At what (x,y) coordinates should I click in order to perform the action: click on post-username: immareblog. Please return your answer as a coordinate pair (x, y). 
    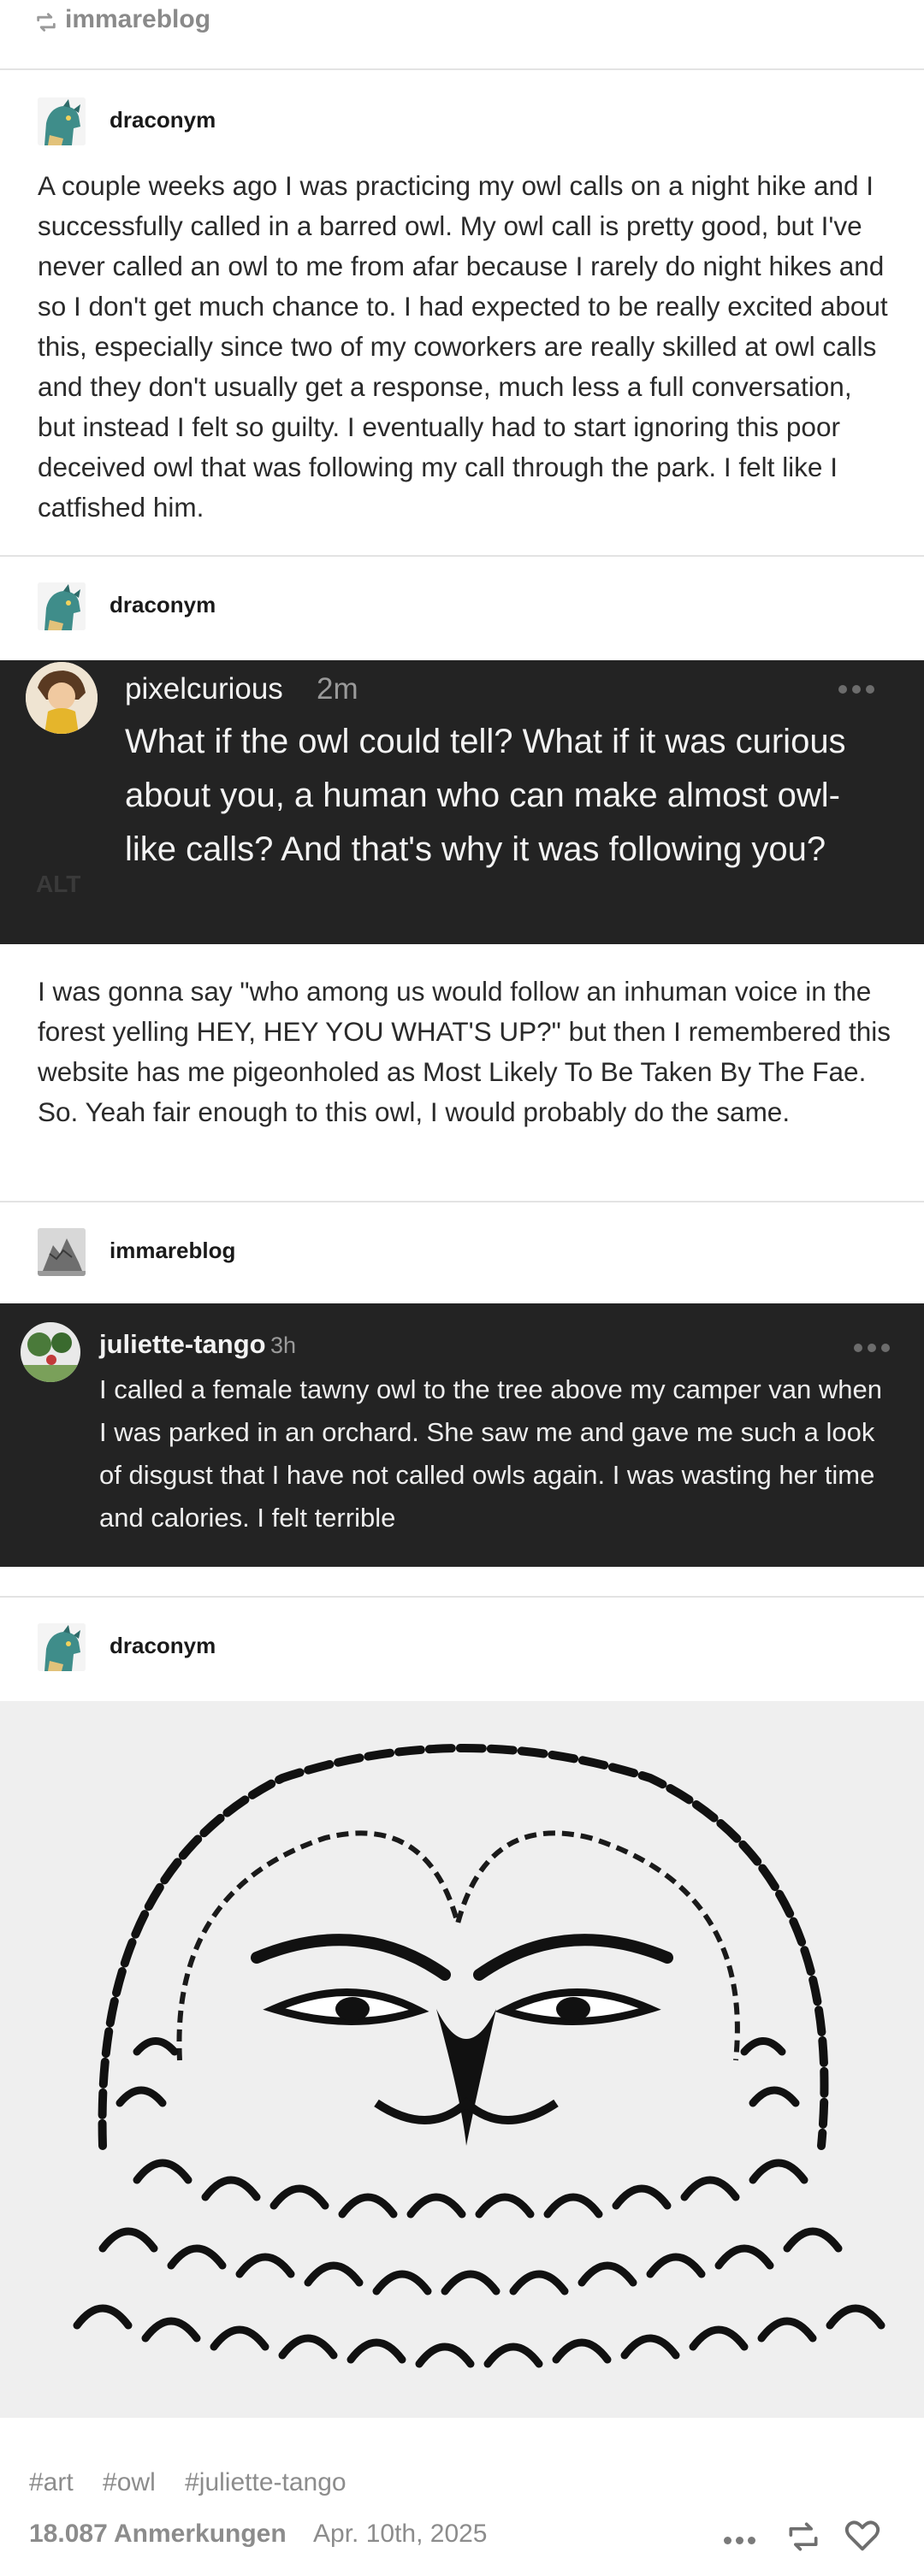
    Looking at the image, I should click on (172, 1251).